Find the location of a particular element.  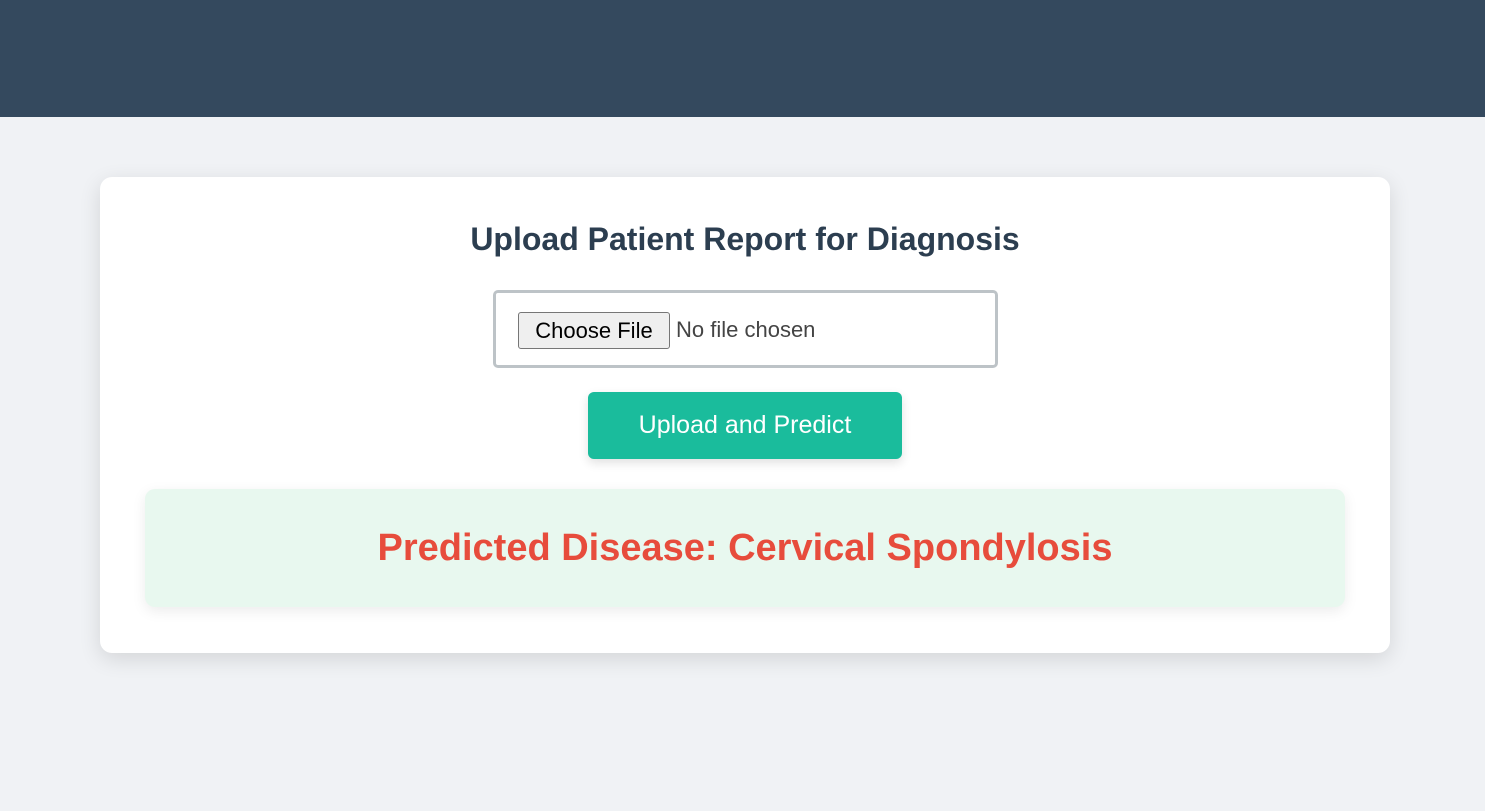

prediction-result-panel: Predicted Disease: Cervical Spondylosis is located at coordinates (745, 548).